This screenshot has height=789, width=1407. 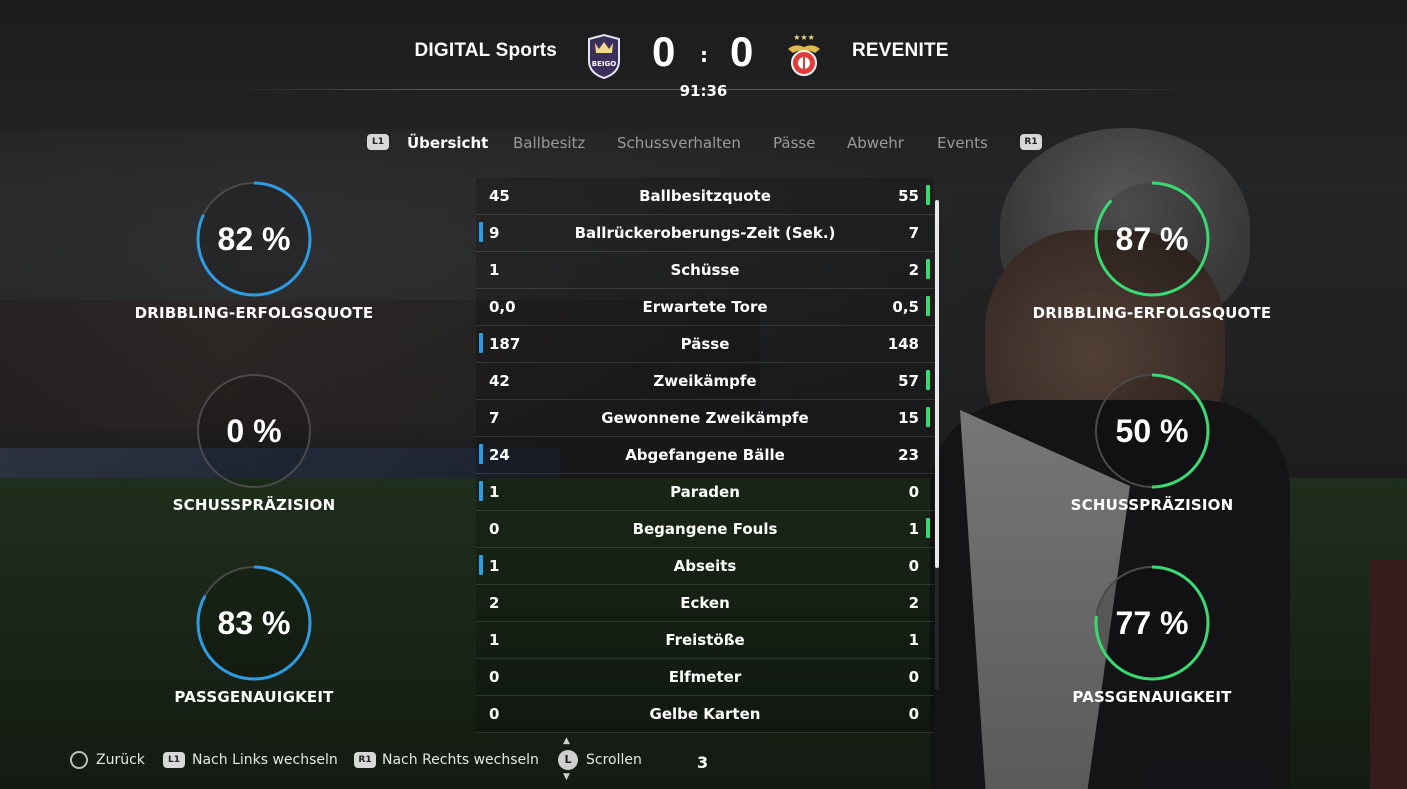 I want to click on away-ring-gauge: 87 %, so click(x=1152, y=239).